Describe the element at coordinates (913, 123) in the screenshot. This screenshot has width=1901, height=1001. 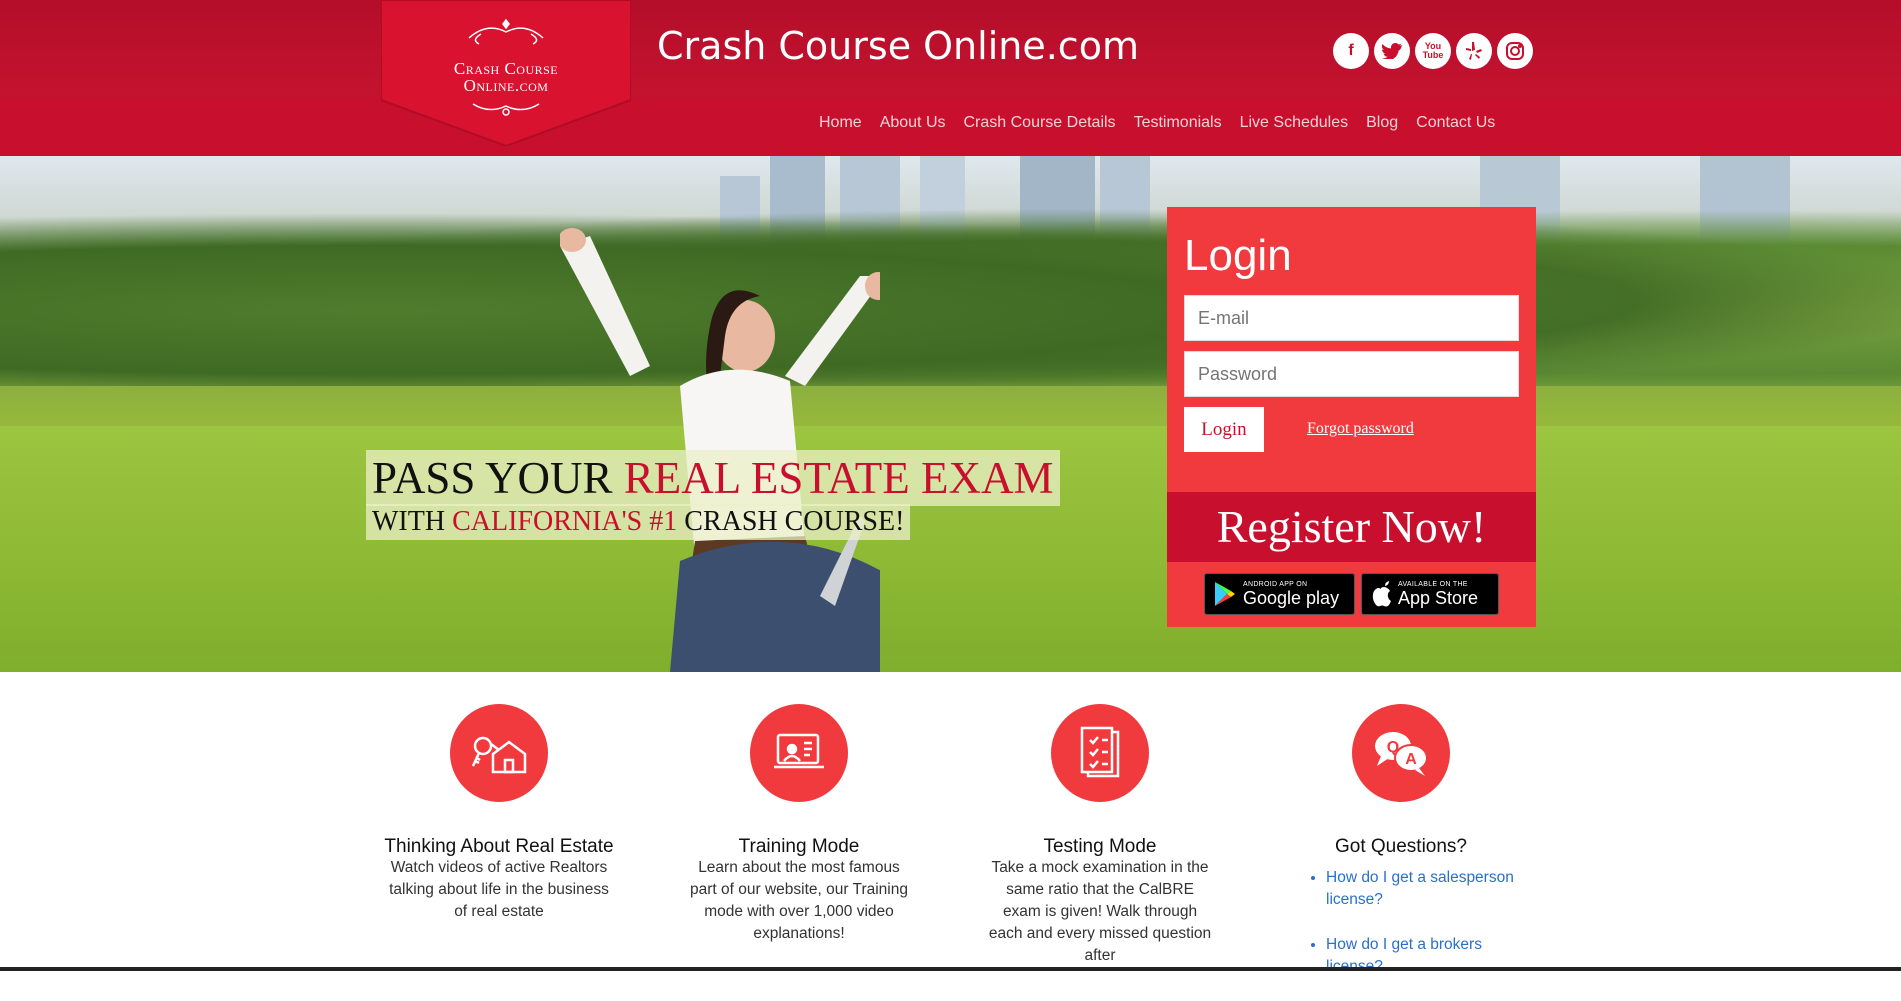
I see `nav-about-us: About Us` at that location.